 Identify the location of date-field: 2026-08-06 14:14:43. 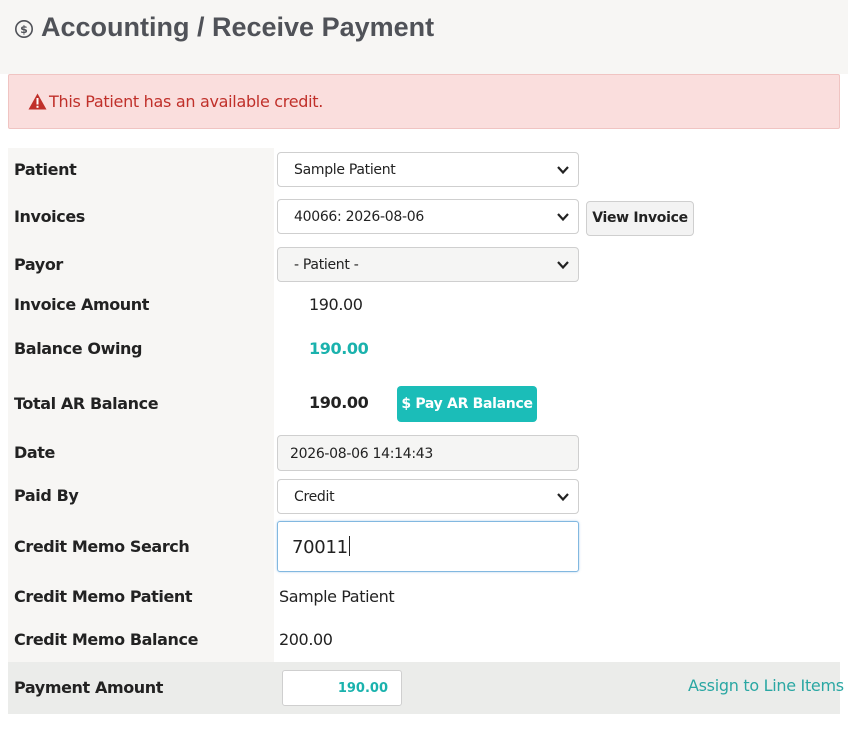
(428, 453).